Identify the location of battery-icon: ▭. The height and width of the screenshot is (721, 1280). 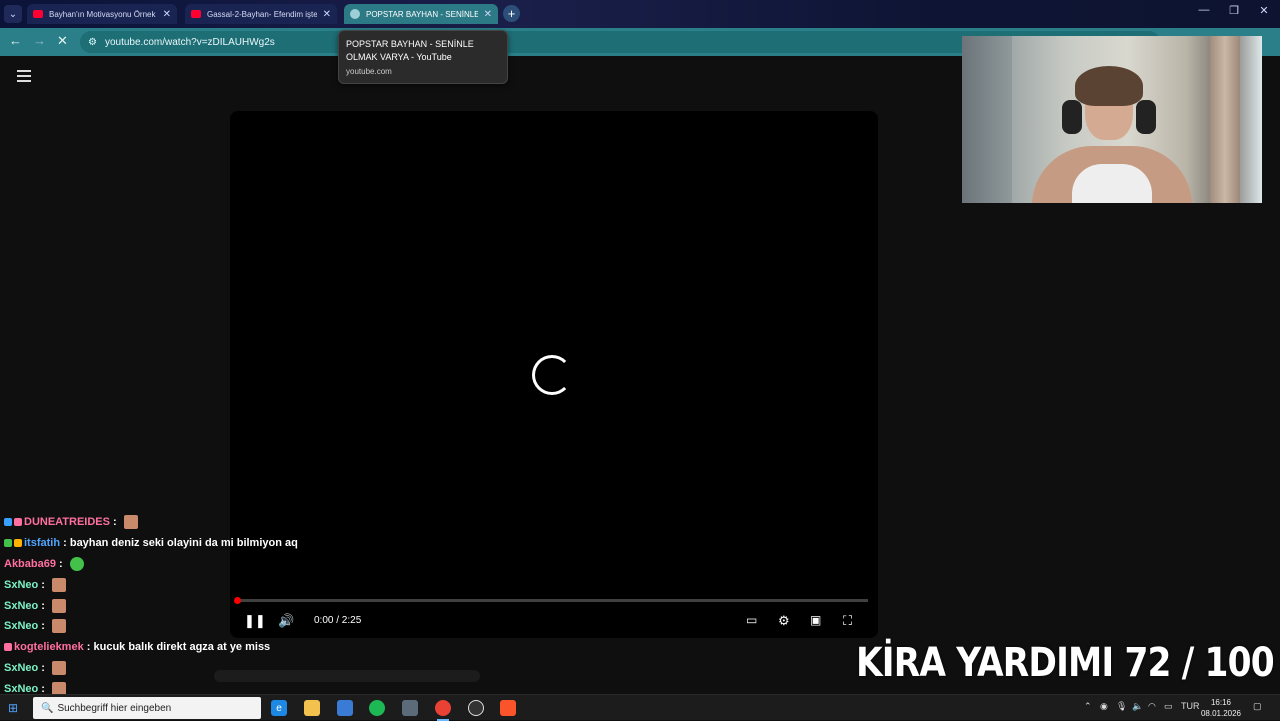
(1168, 706).